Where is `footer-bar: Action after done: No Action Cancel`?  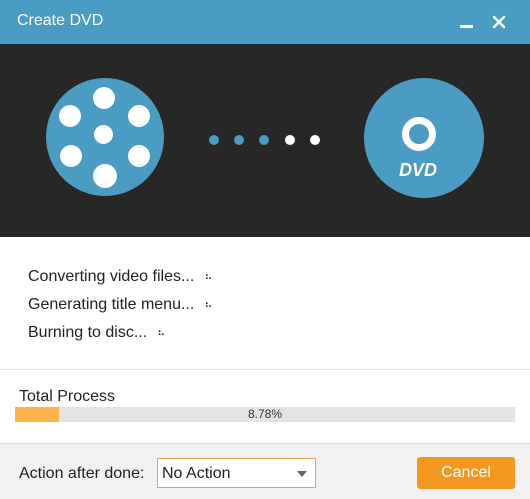 footer-bar: Action after done: No Action Cancel is located at coordinates (265, 471).